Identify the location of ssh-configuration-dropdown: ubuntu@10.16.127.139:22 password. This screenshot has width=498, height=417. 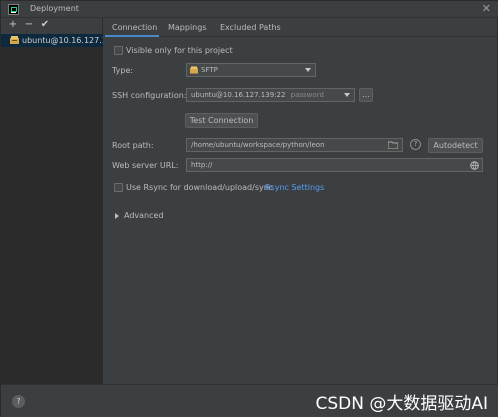
(270, 95).